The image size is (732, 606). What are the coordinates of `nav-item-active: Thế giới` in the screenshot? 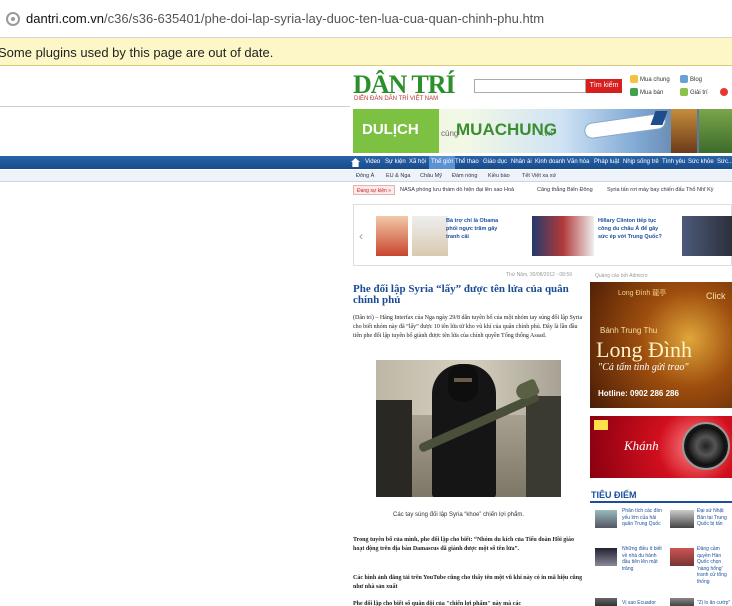 It's located at (442, 162).